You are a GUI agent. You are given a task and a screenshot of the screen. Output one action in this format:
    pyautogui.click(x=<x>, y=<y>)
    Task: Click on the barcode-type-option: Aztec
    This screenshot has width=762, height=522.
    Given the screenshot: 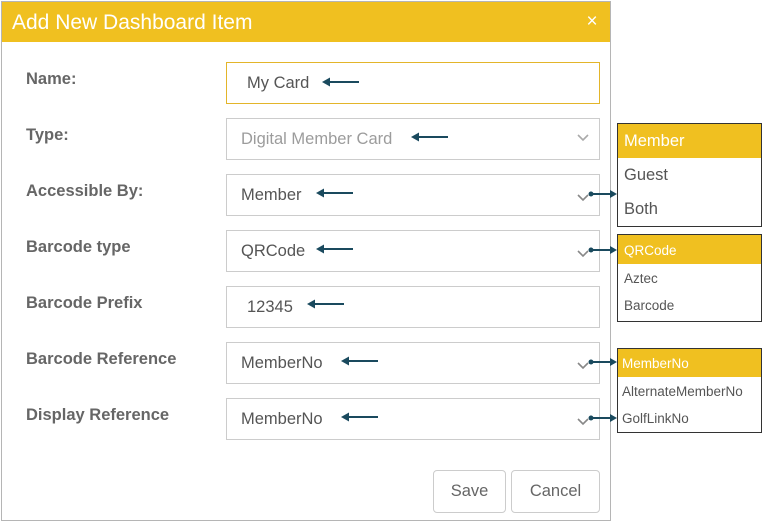 What is the action you would take?
    pyautogui.click(x=641, y=278)
    